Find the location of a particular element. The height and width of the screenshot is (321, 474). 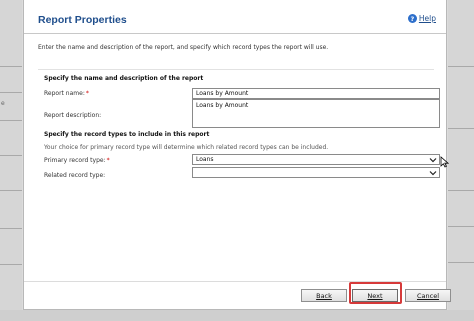

primary-record-type-value: Loans is located at coordinates (205, 159).